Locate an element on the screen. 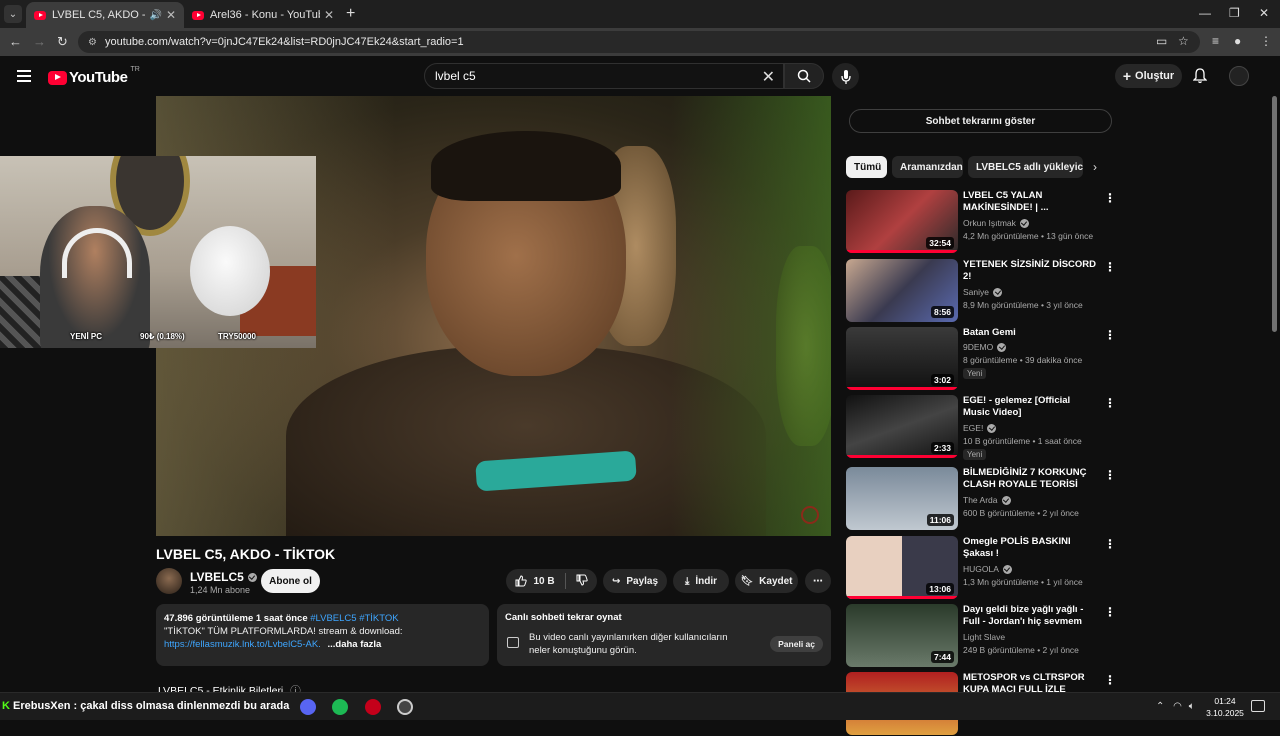  chrome-menu-icon: ⋮ is located at coordinates (1266, 41).